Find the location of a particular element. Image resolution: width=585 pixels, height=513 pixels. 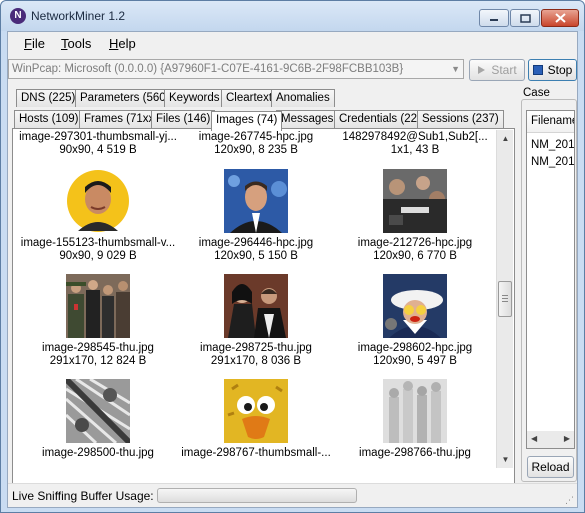

window-title: NetworkMiner 1.2 is located at coordinates (78, 16).